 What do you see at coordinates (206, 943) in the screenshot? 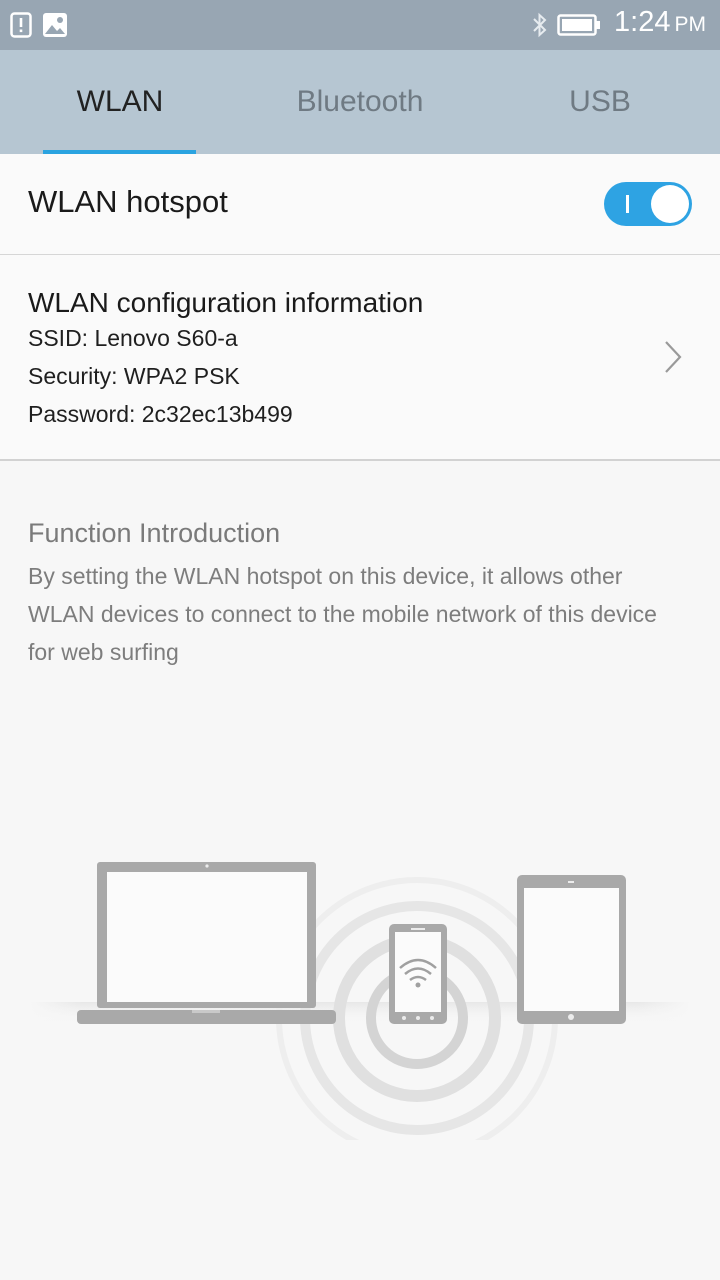
I see `laptop-icon` at bounding box center [206, 943].